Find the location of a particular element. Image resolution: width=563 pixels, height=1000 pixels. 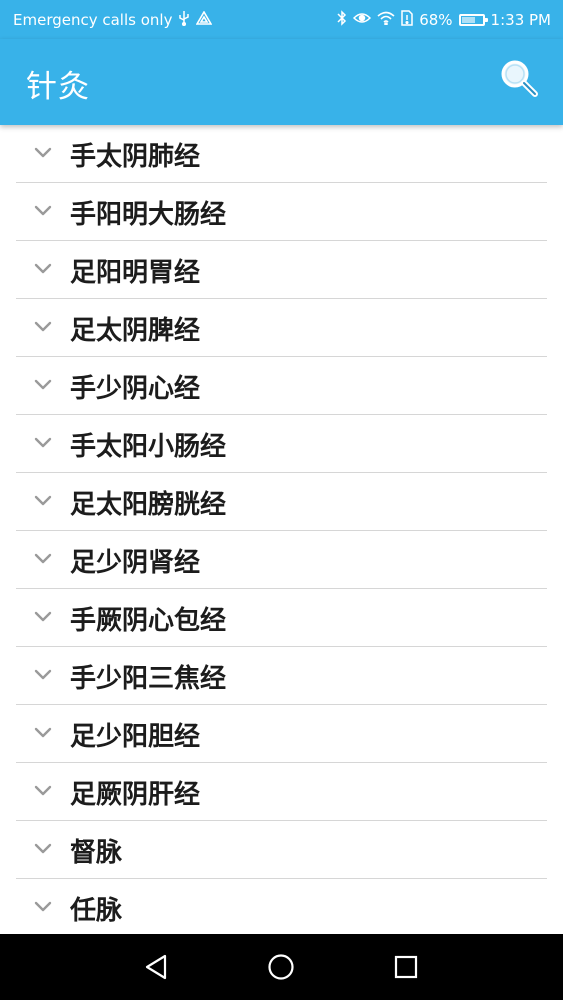

list-item-label: 足阳明胃经 is located at coordinates (135, 273).